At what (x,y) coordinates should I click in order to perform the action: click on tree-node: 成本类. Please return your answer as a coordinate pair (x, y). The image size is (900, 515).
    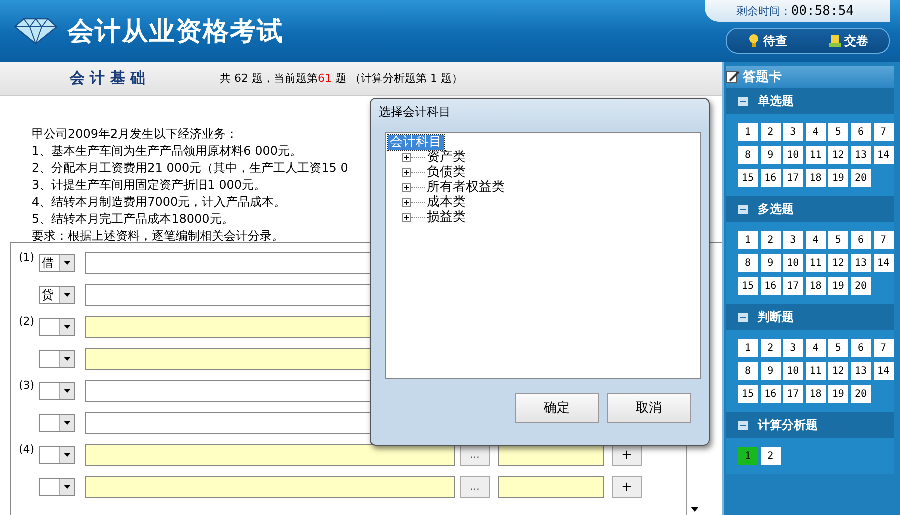
    Looking at the image, I should click on (446, 202).